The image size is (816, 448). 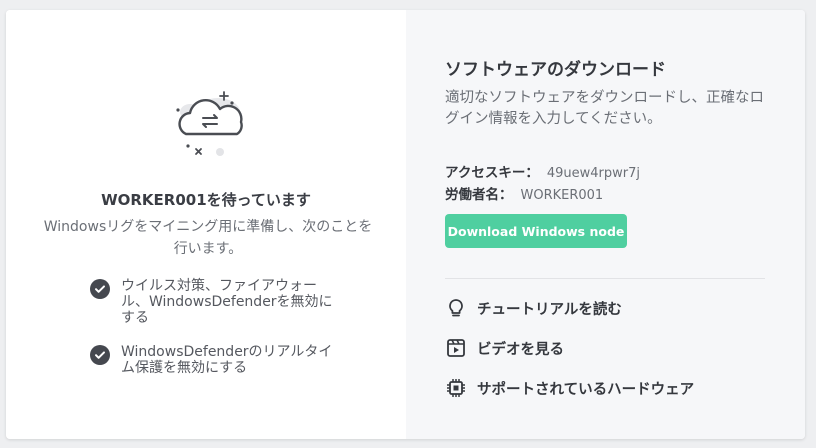 What do you see at coordinates (227, 360) in the screenshot?
I see `task-text: WindowsDefenderのリアルタイム保護を無効にする` at bounding box center [227, 360].